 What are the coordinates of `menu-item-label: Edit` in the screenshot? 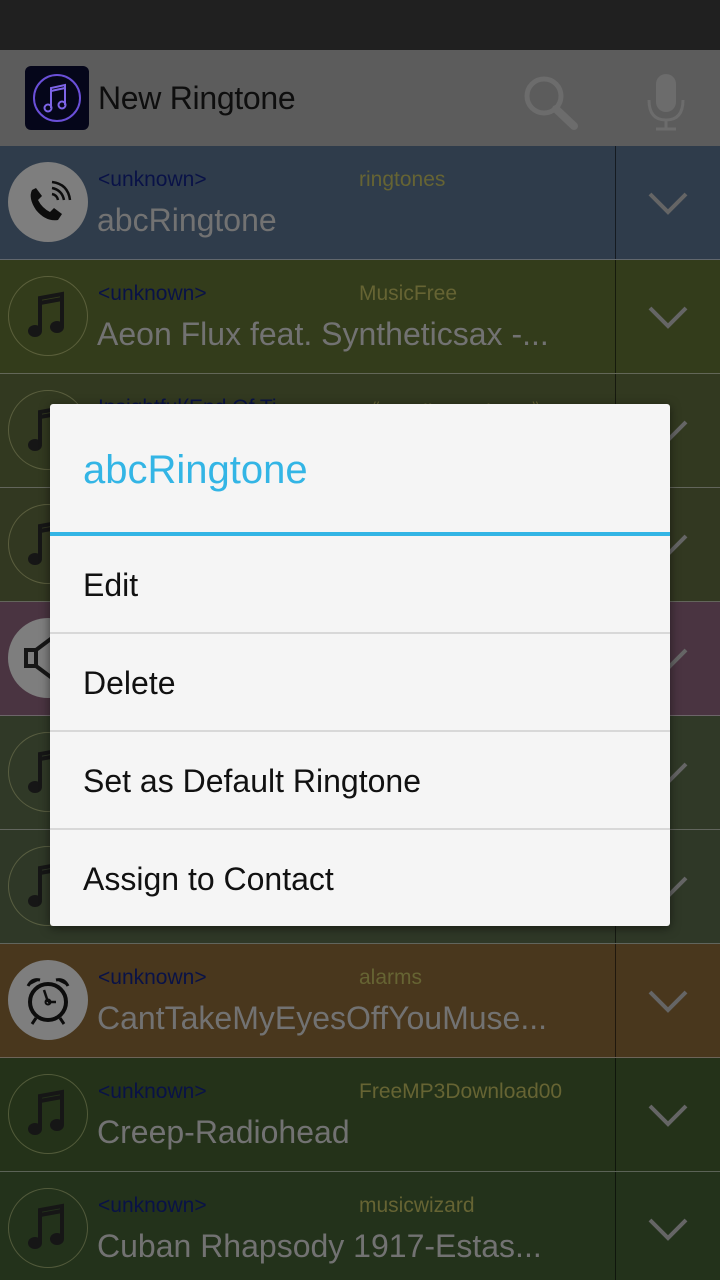 It's located at (111, 585).